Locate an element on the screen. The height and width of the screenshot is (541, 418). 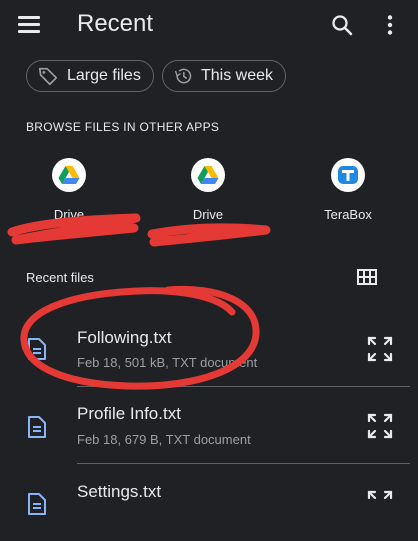
annotation-circle is located at coordinates (140, 337).